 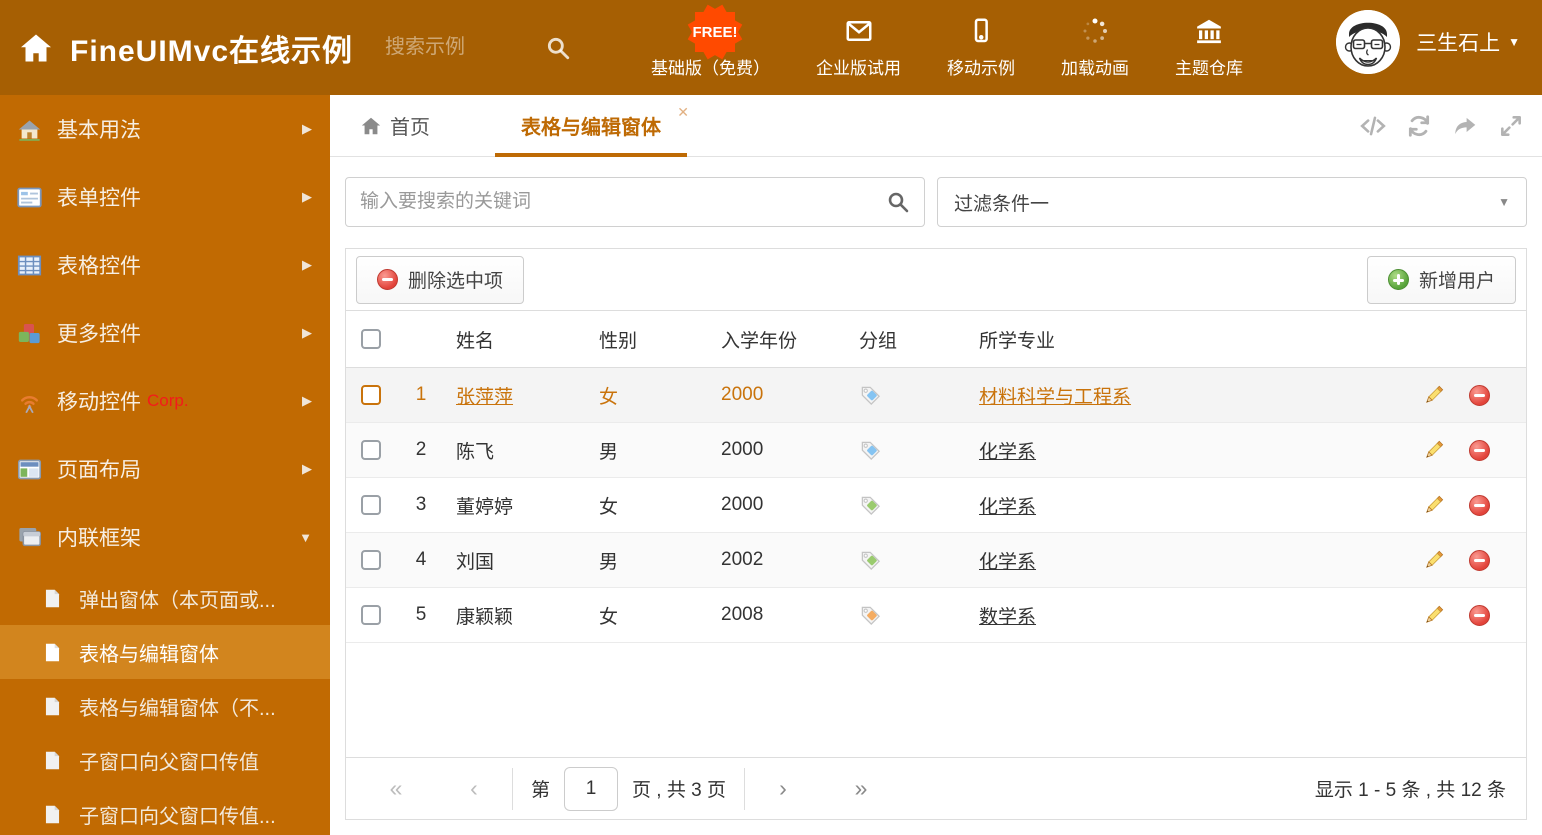 I want to click on nav-item-theme-repo: 主题仓库, so click(x=1209, y=47).